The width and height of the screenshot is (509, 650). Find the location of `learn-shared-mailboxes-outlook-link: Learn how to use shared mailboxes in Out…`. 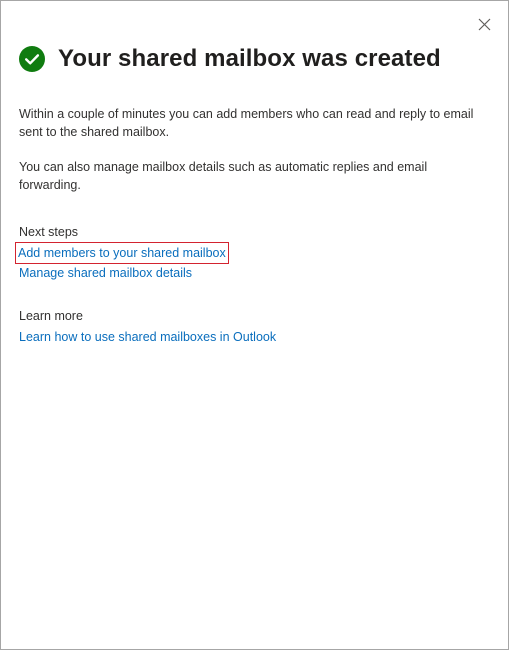

learn-shared-mailboxes-outlook-link: Learn how to use shared mailboxes in Out… is located at coordinates (147, 337).